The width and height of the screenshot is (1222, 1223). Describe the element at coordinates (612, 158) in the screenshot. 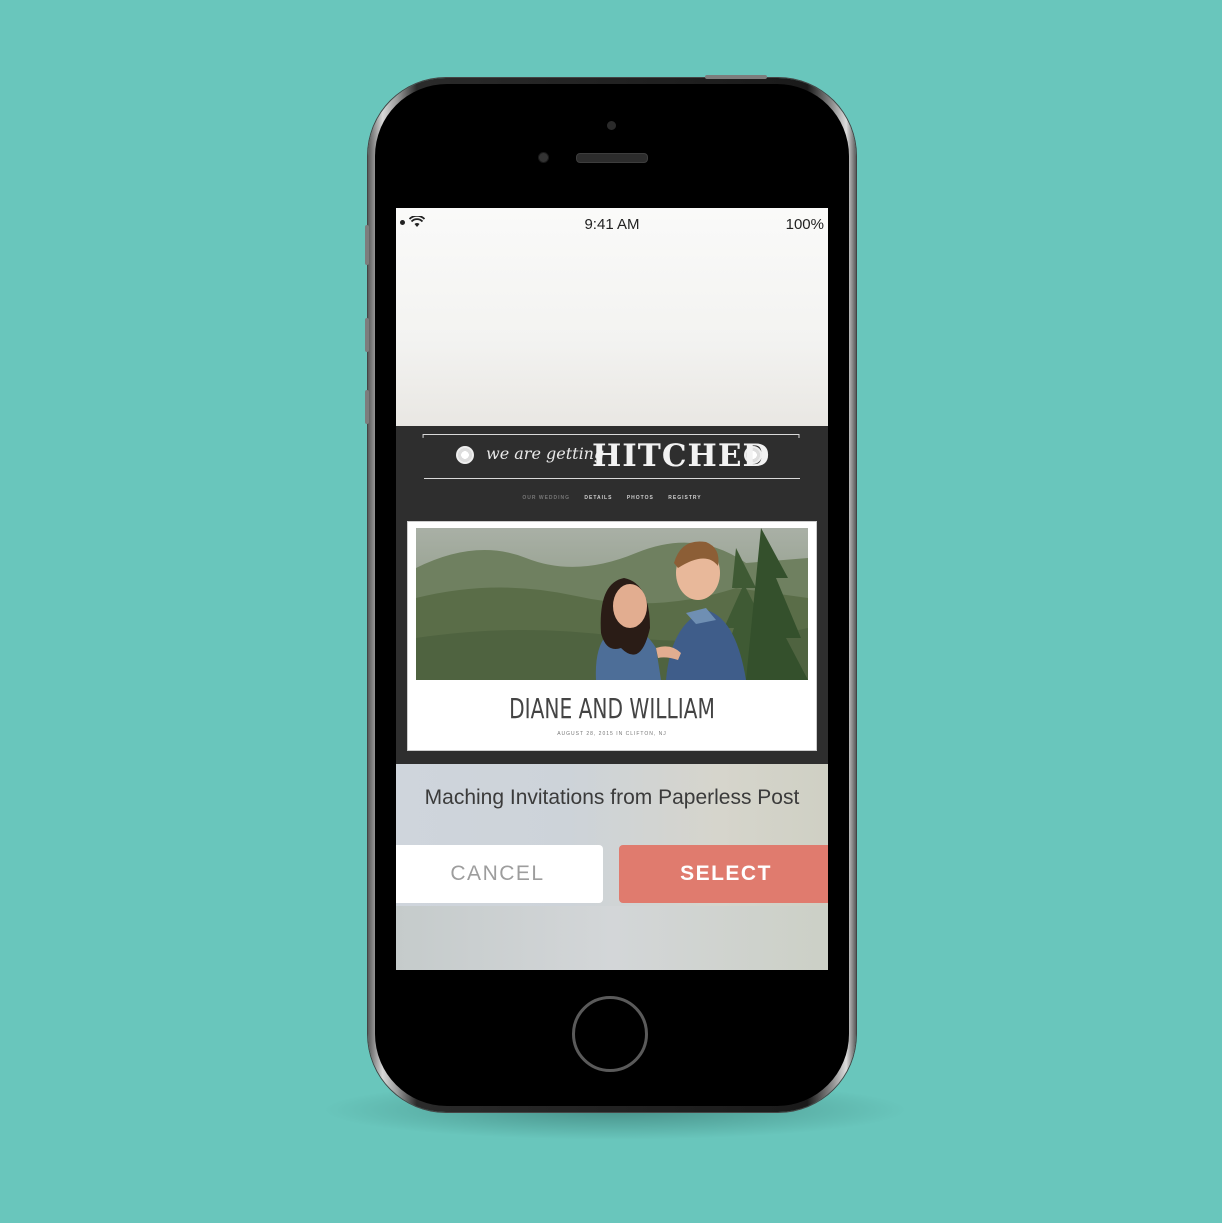

I see `earpiece-speaker` at that location.